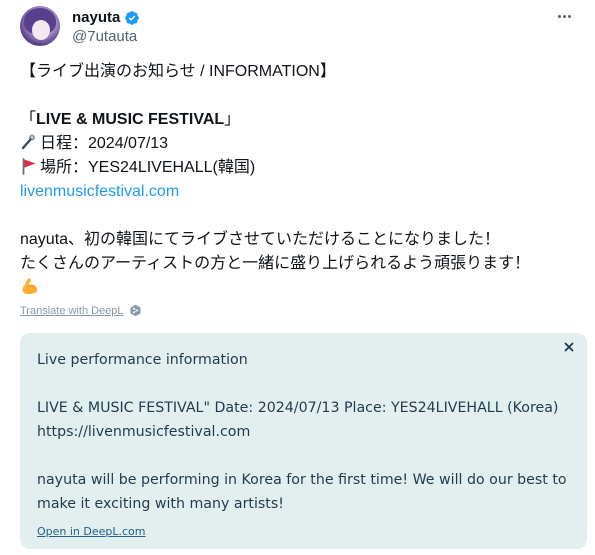 This screenshot has width=595, height=555. What do you see at coordinates (300, 26) in the screenshot?
I see `tweet-header: nayuta @7utauta` at bounding box center [300, 26].